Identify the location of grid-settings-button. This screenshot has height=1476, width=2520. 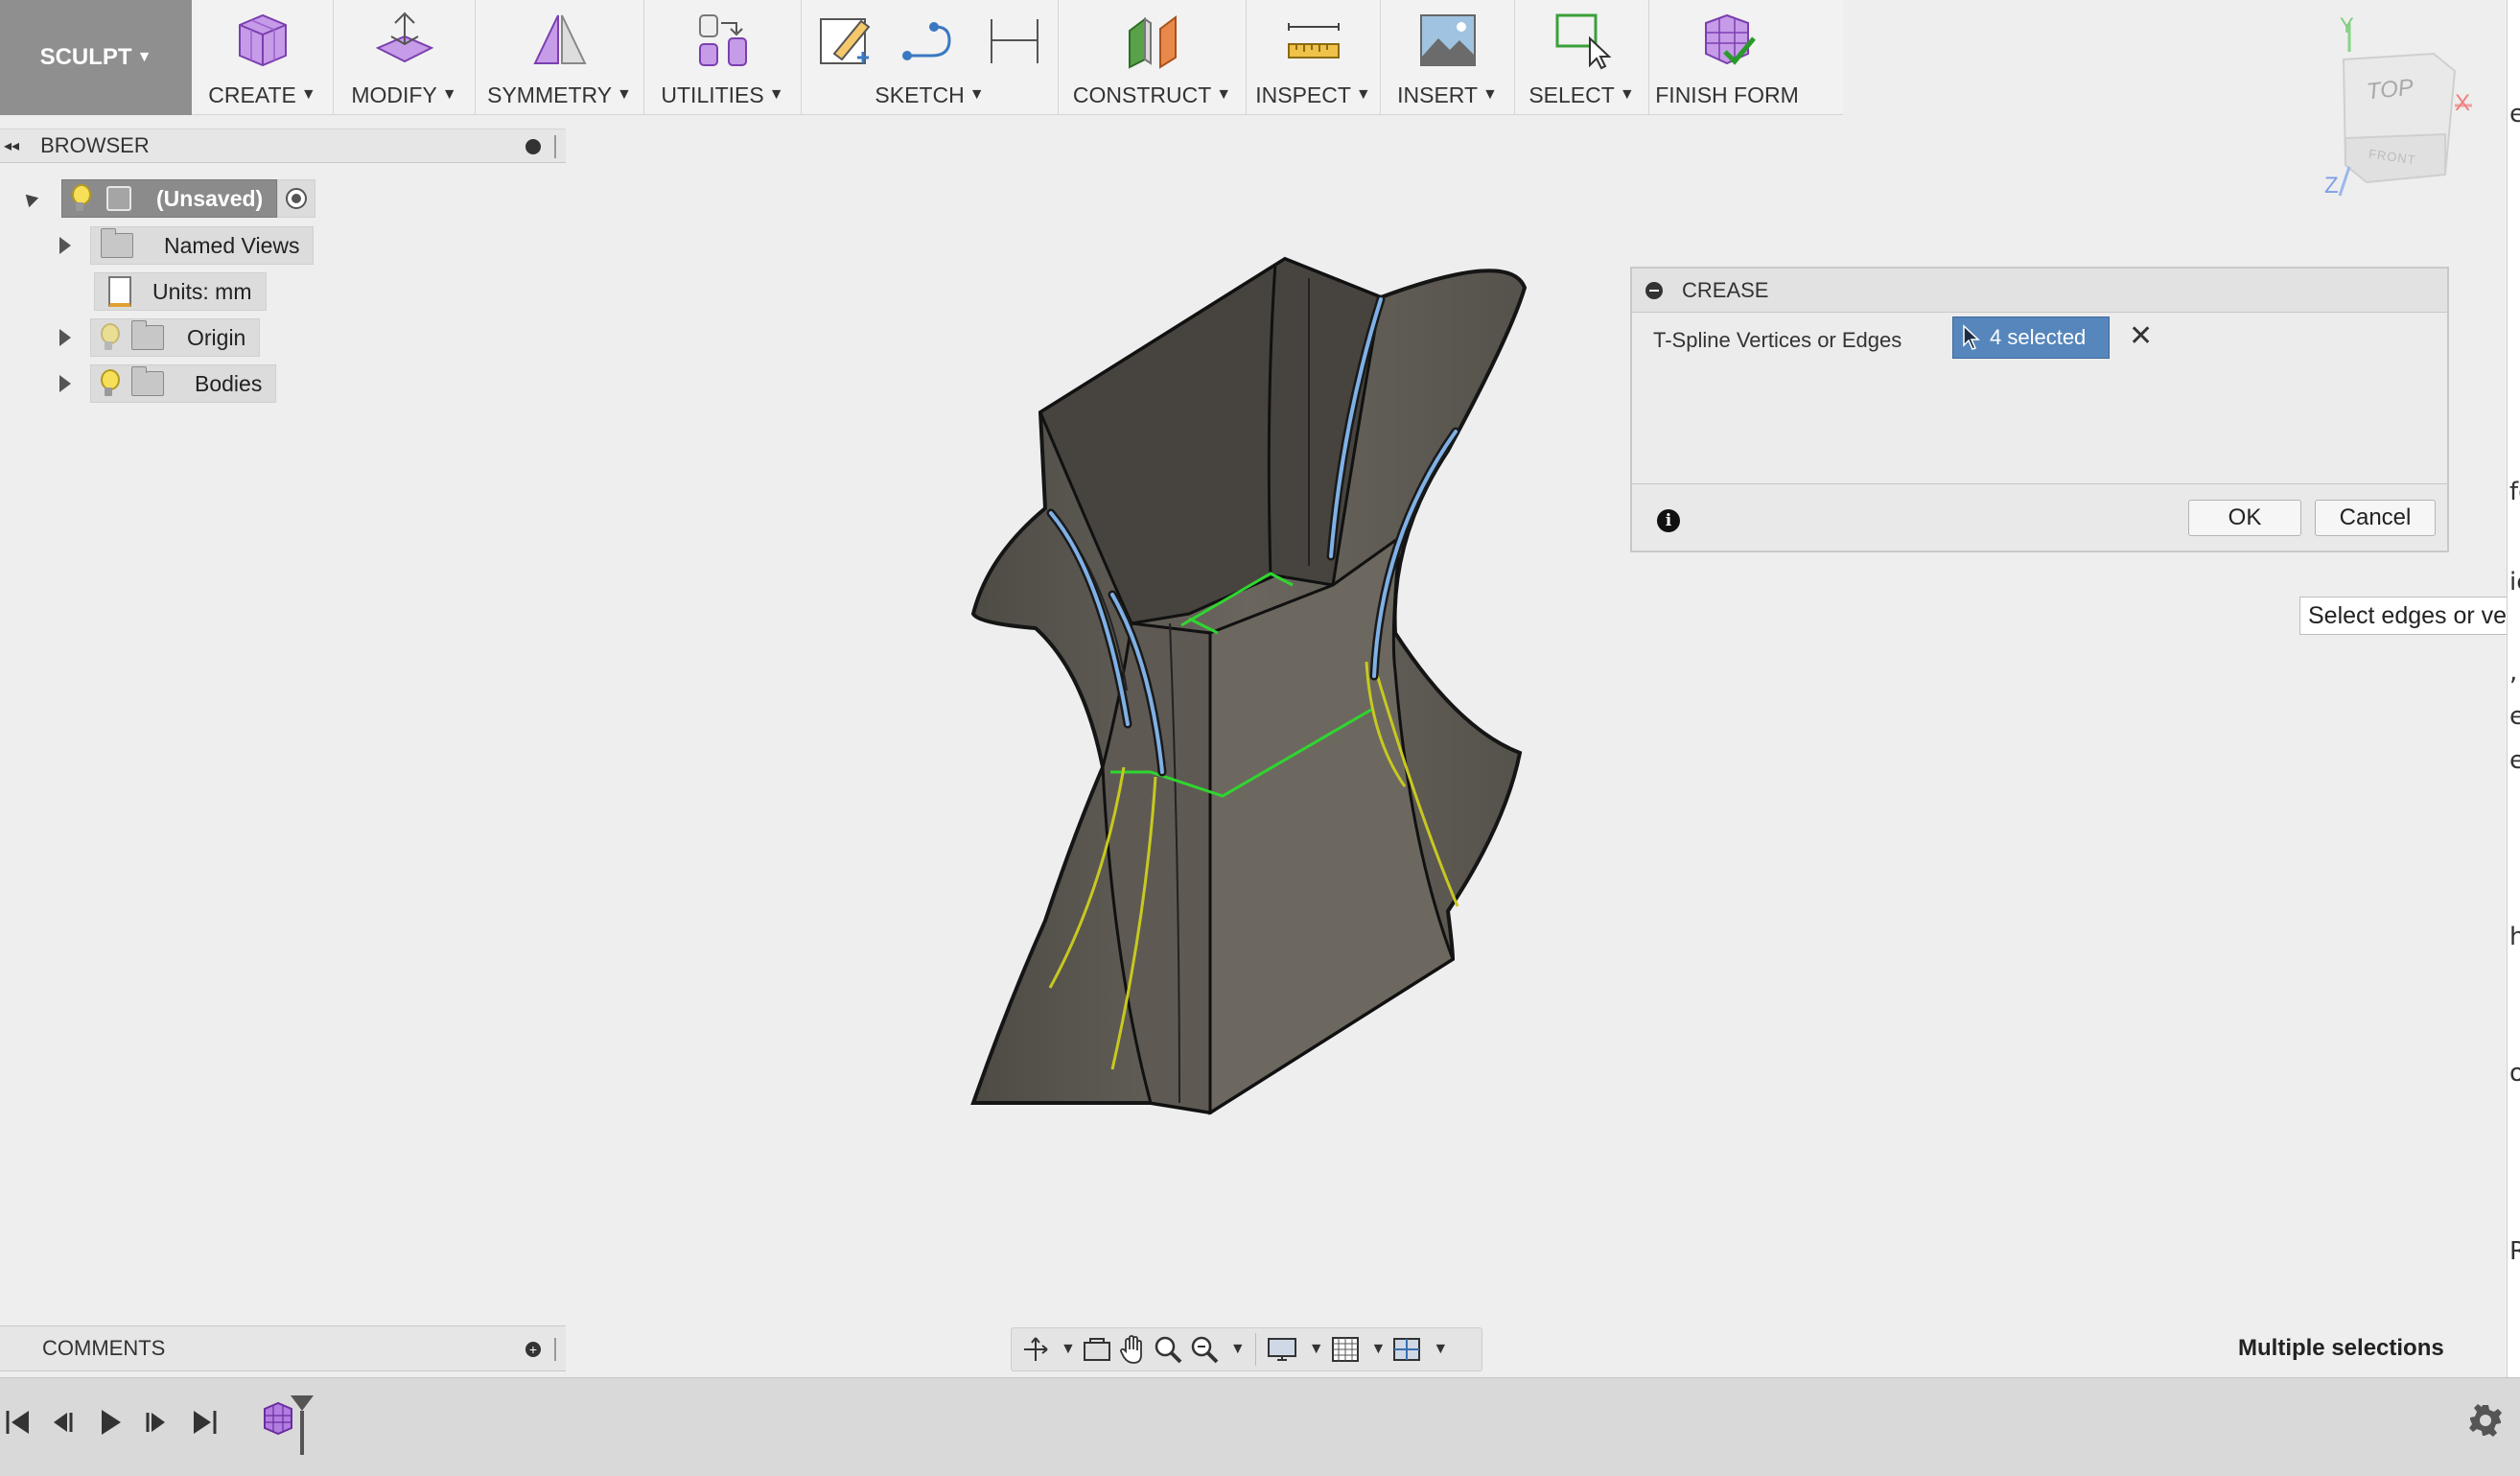
(1345, 1349).